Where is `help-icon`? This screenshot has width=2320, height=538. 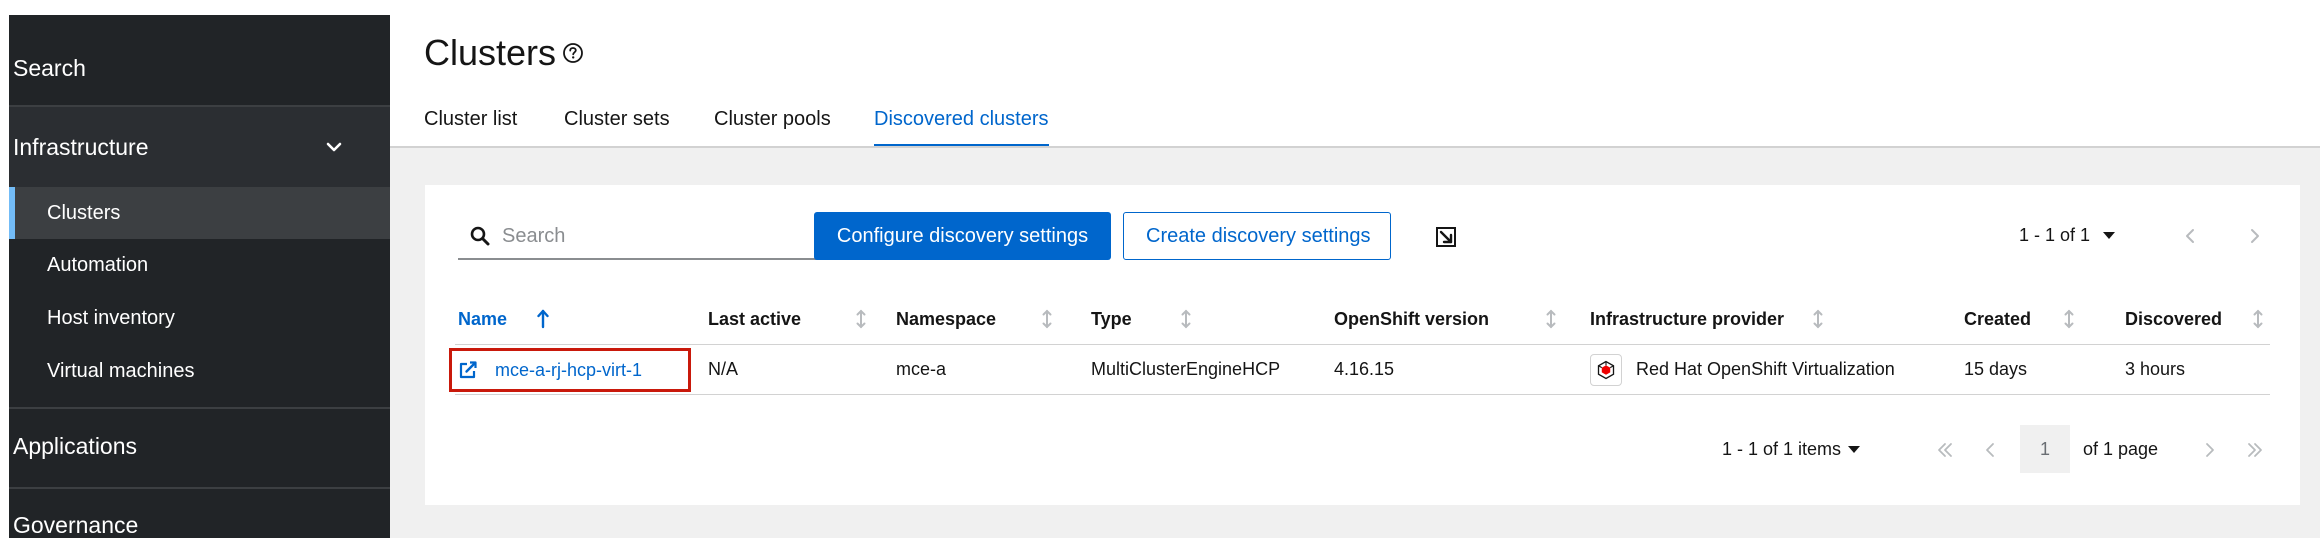
help-icon is located at coordinates (573, 53).